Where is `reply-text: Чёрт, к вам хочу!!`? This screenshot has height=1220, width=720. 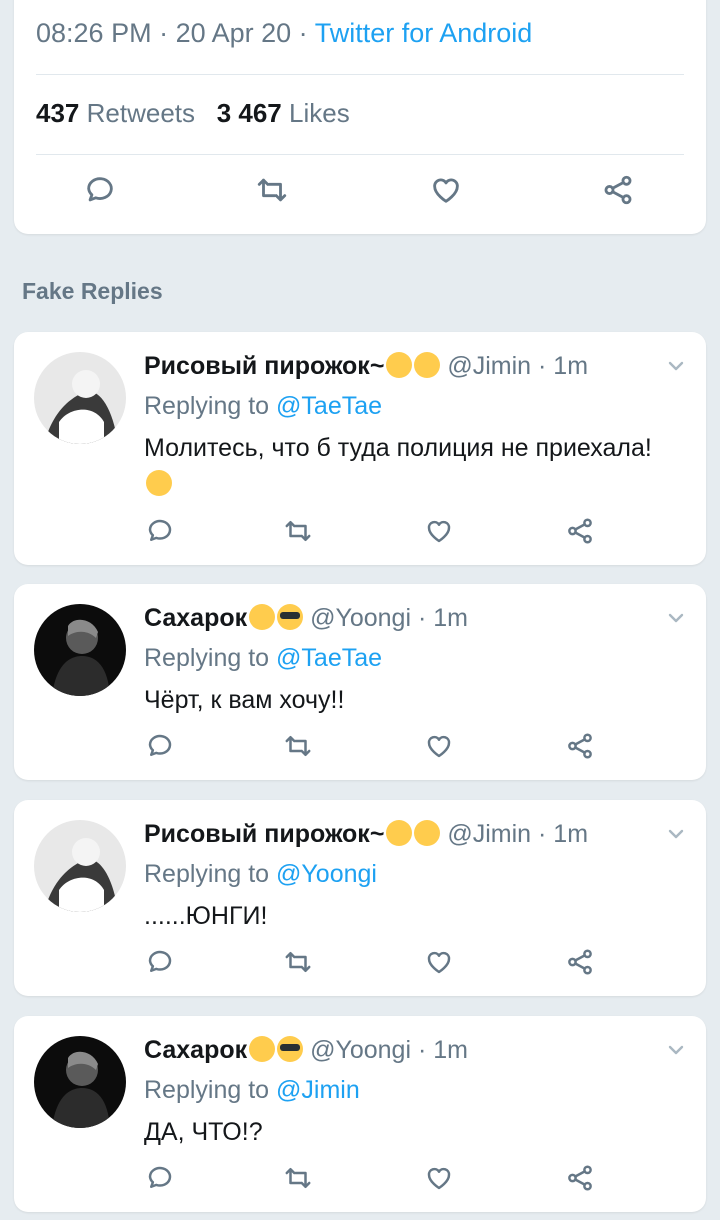
reply-text: Чёрт, к вам хочу!! is located at coordinates (244, 700).